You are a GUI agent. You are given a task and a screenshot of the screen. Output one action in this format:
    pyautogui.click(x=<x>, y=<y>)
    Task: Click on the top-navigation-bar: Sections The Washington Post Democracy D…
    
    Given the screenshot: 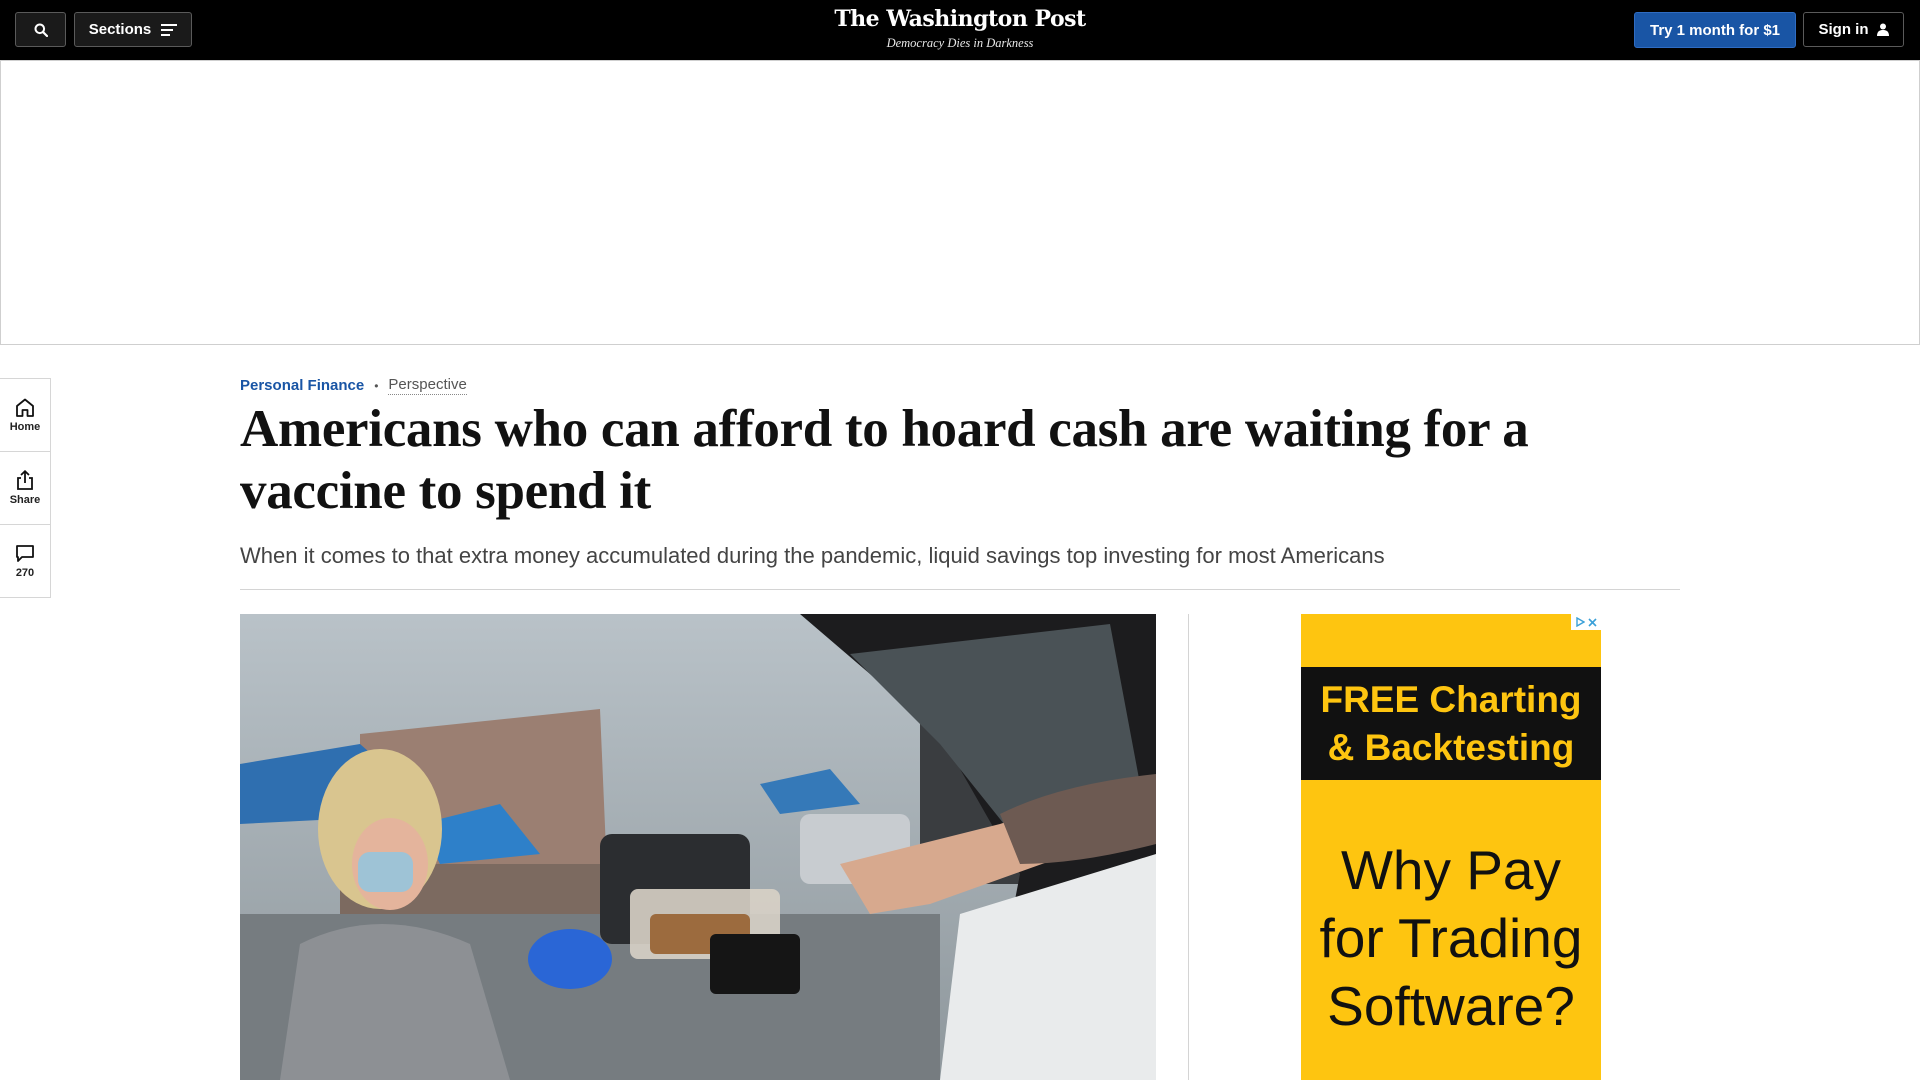 What is the action you would take?
    pyautogui.click(x=960, y=30)
    